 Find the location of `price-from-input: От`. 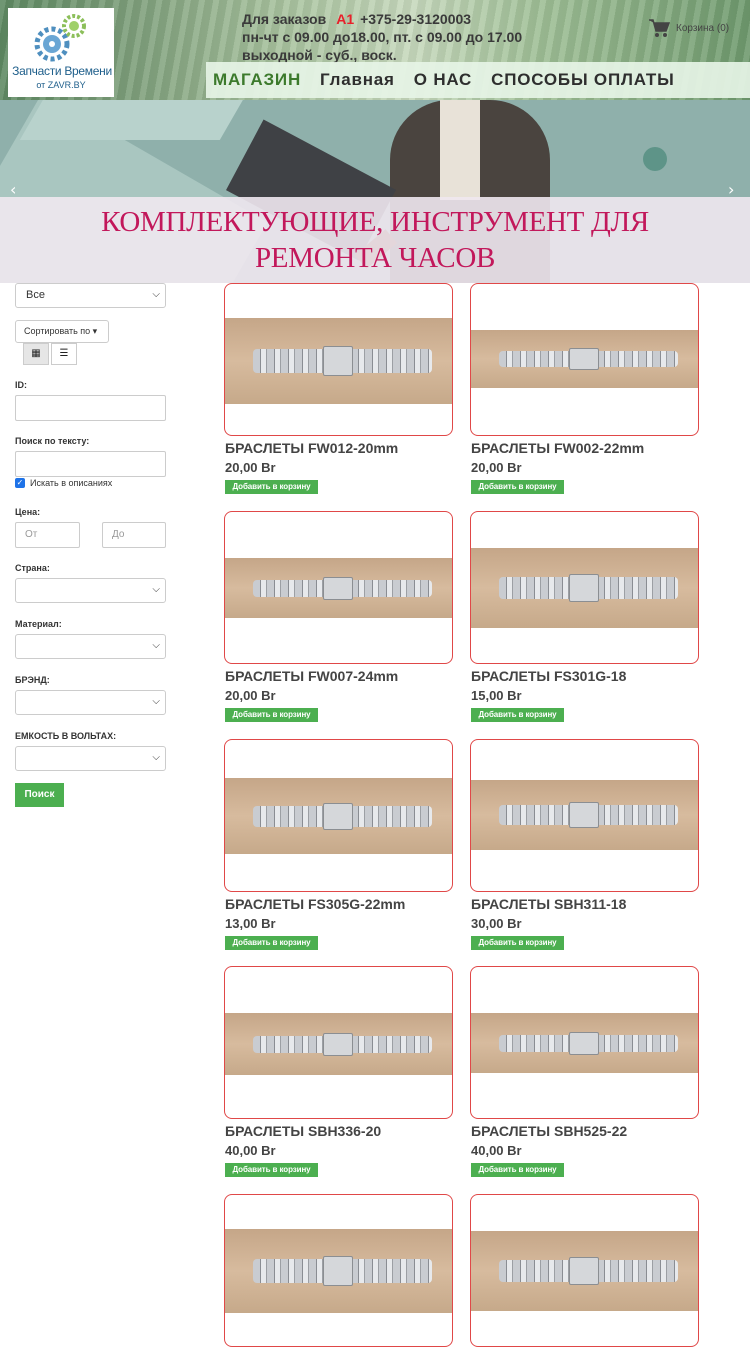

price-from-input: От is located at coordinates (47, 535).